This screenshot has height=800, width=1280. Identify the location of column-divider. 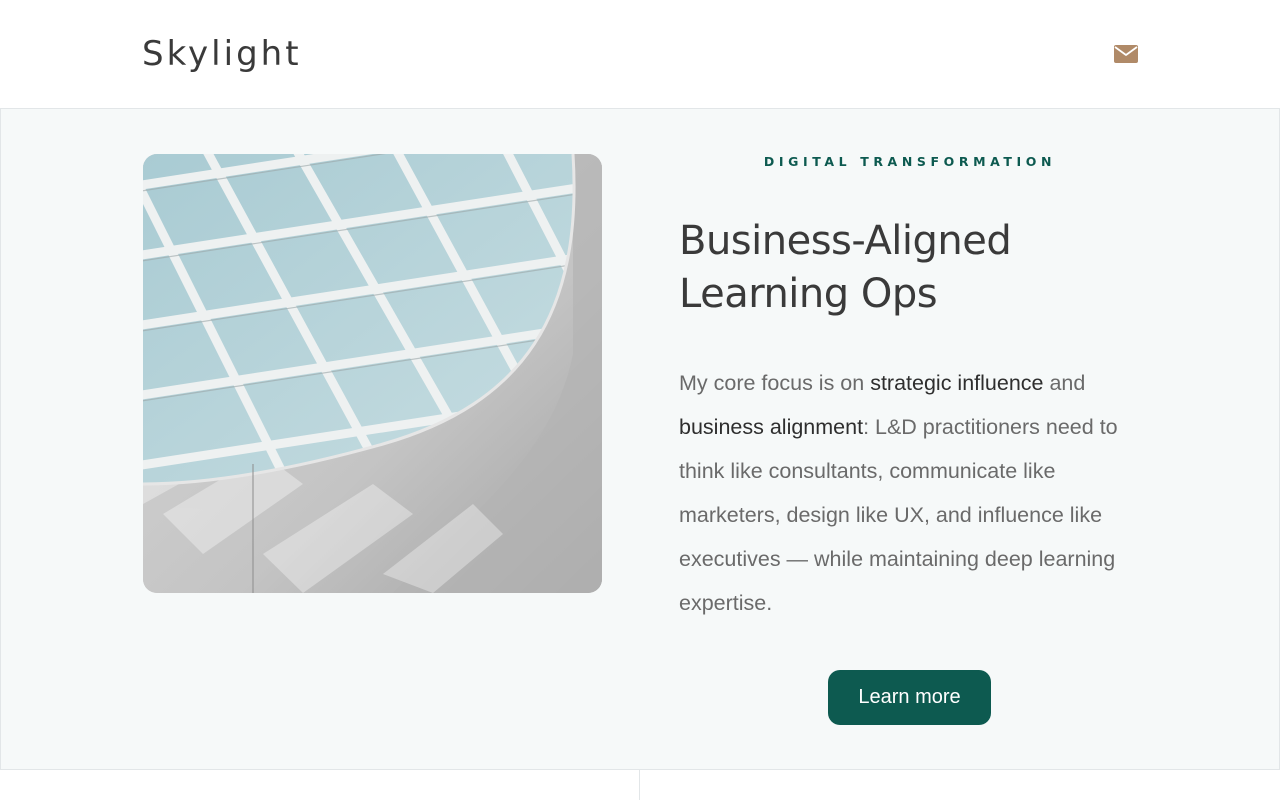
(639, 785).